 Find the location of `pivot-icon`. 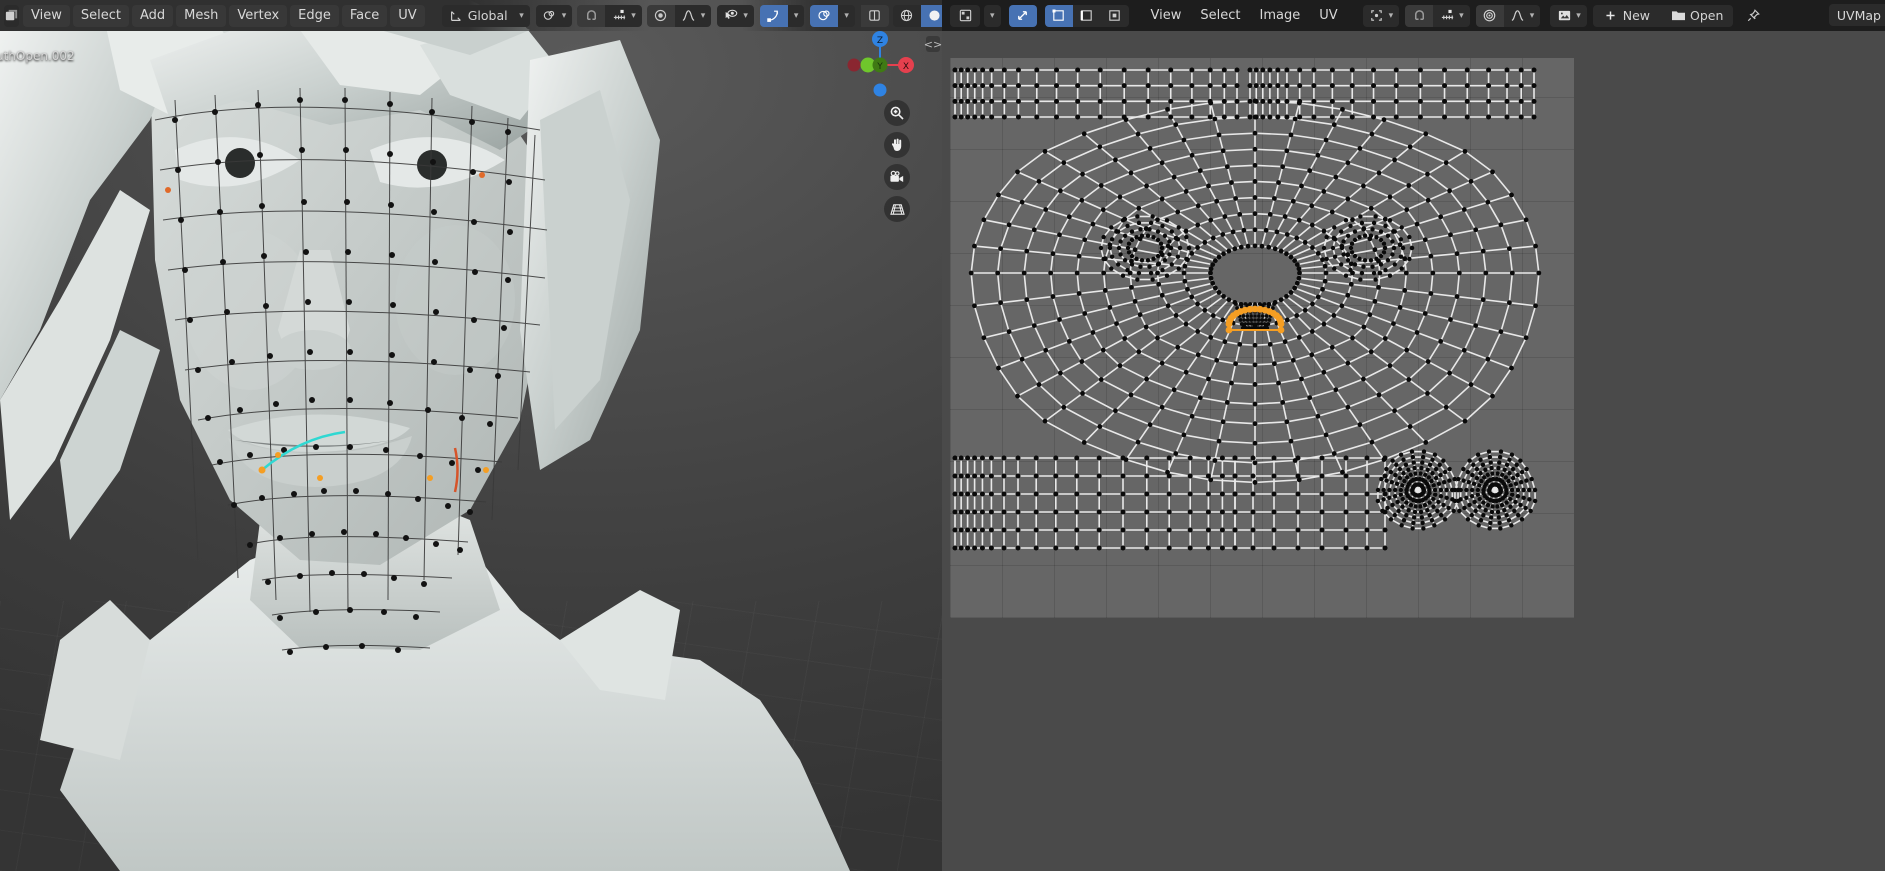

pivot-icon is located at coordinates (550, 16).